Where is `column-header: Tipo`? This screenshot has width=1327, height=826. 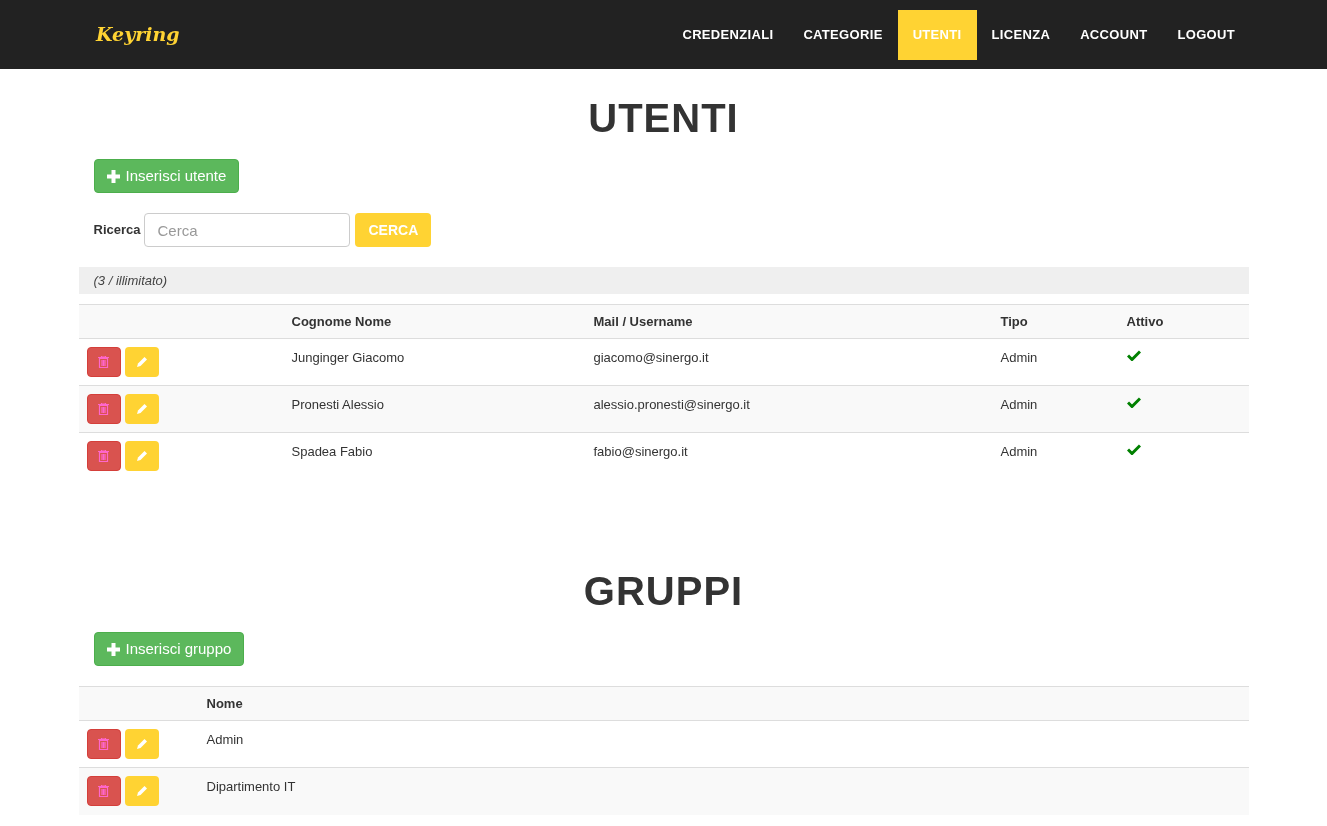 column-header: Tipo is located at coordinates (1014, 321).